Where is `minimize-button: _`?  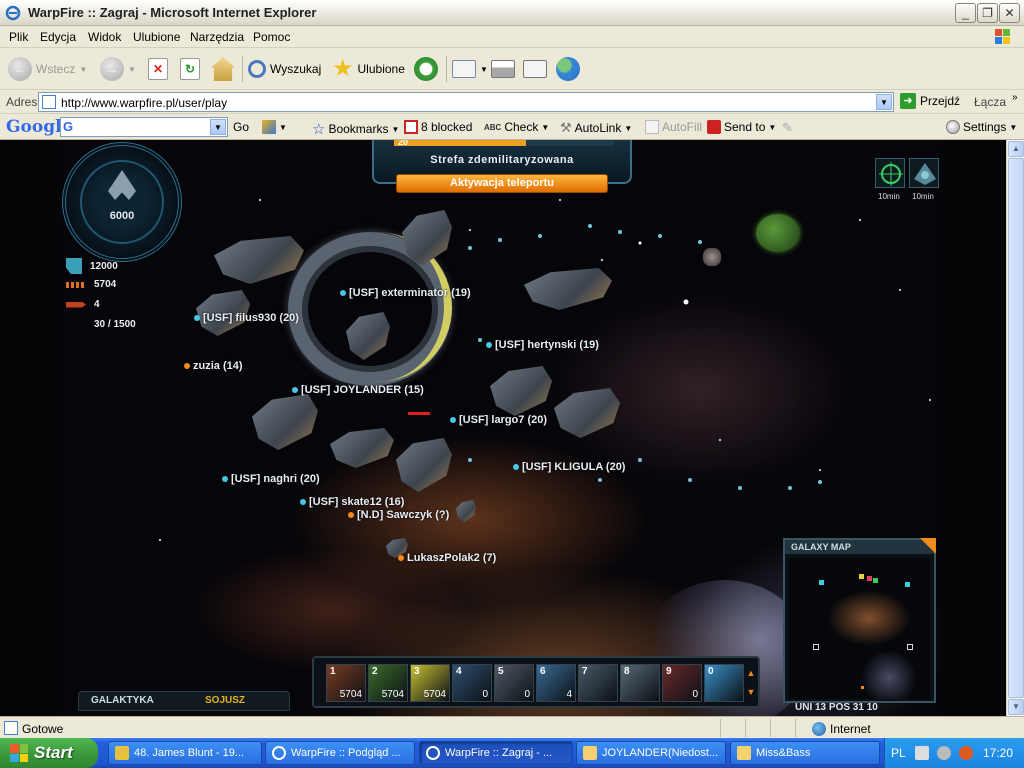
minimize-button: _ is located at coordinates (965, 13).